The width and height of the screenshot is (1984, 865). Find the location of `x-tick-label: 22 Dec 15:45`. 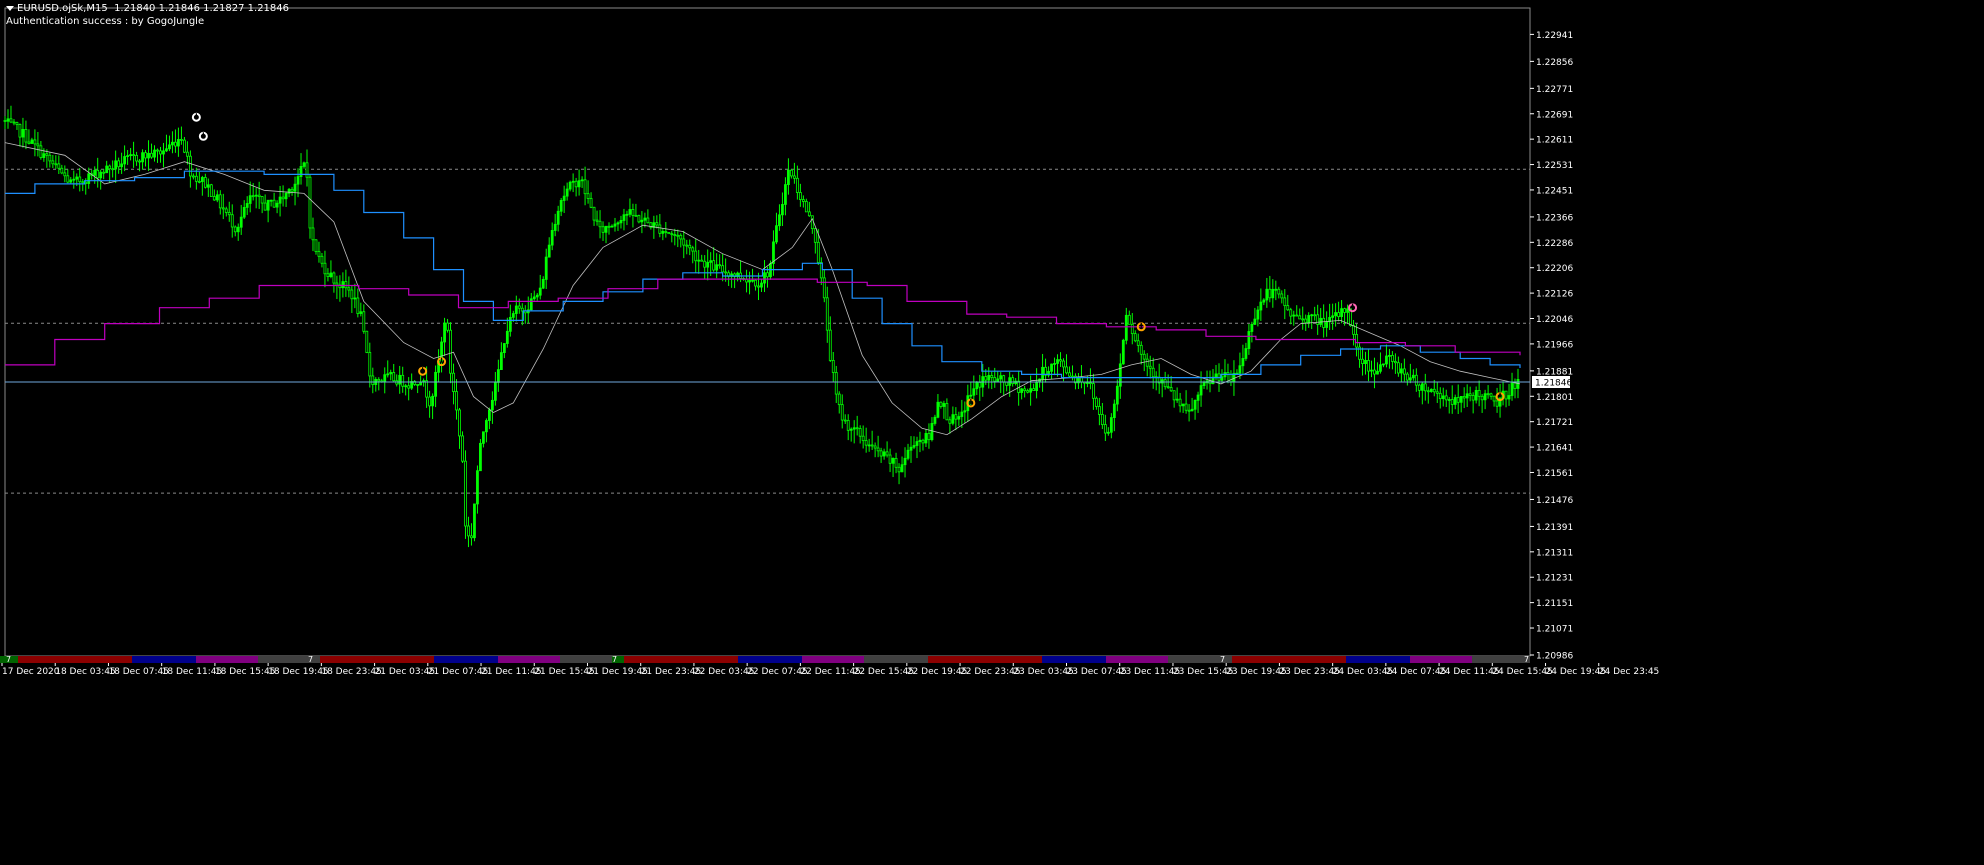

x-tick-label: 22 Dec 15:45 is located at coordinates (884, 672).